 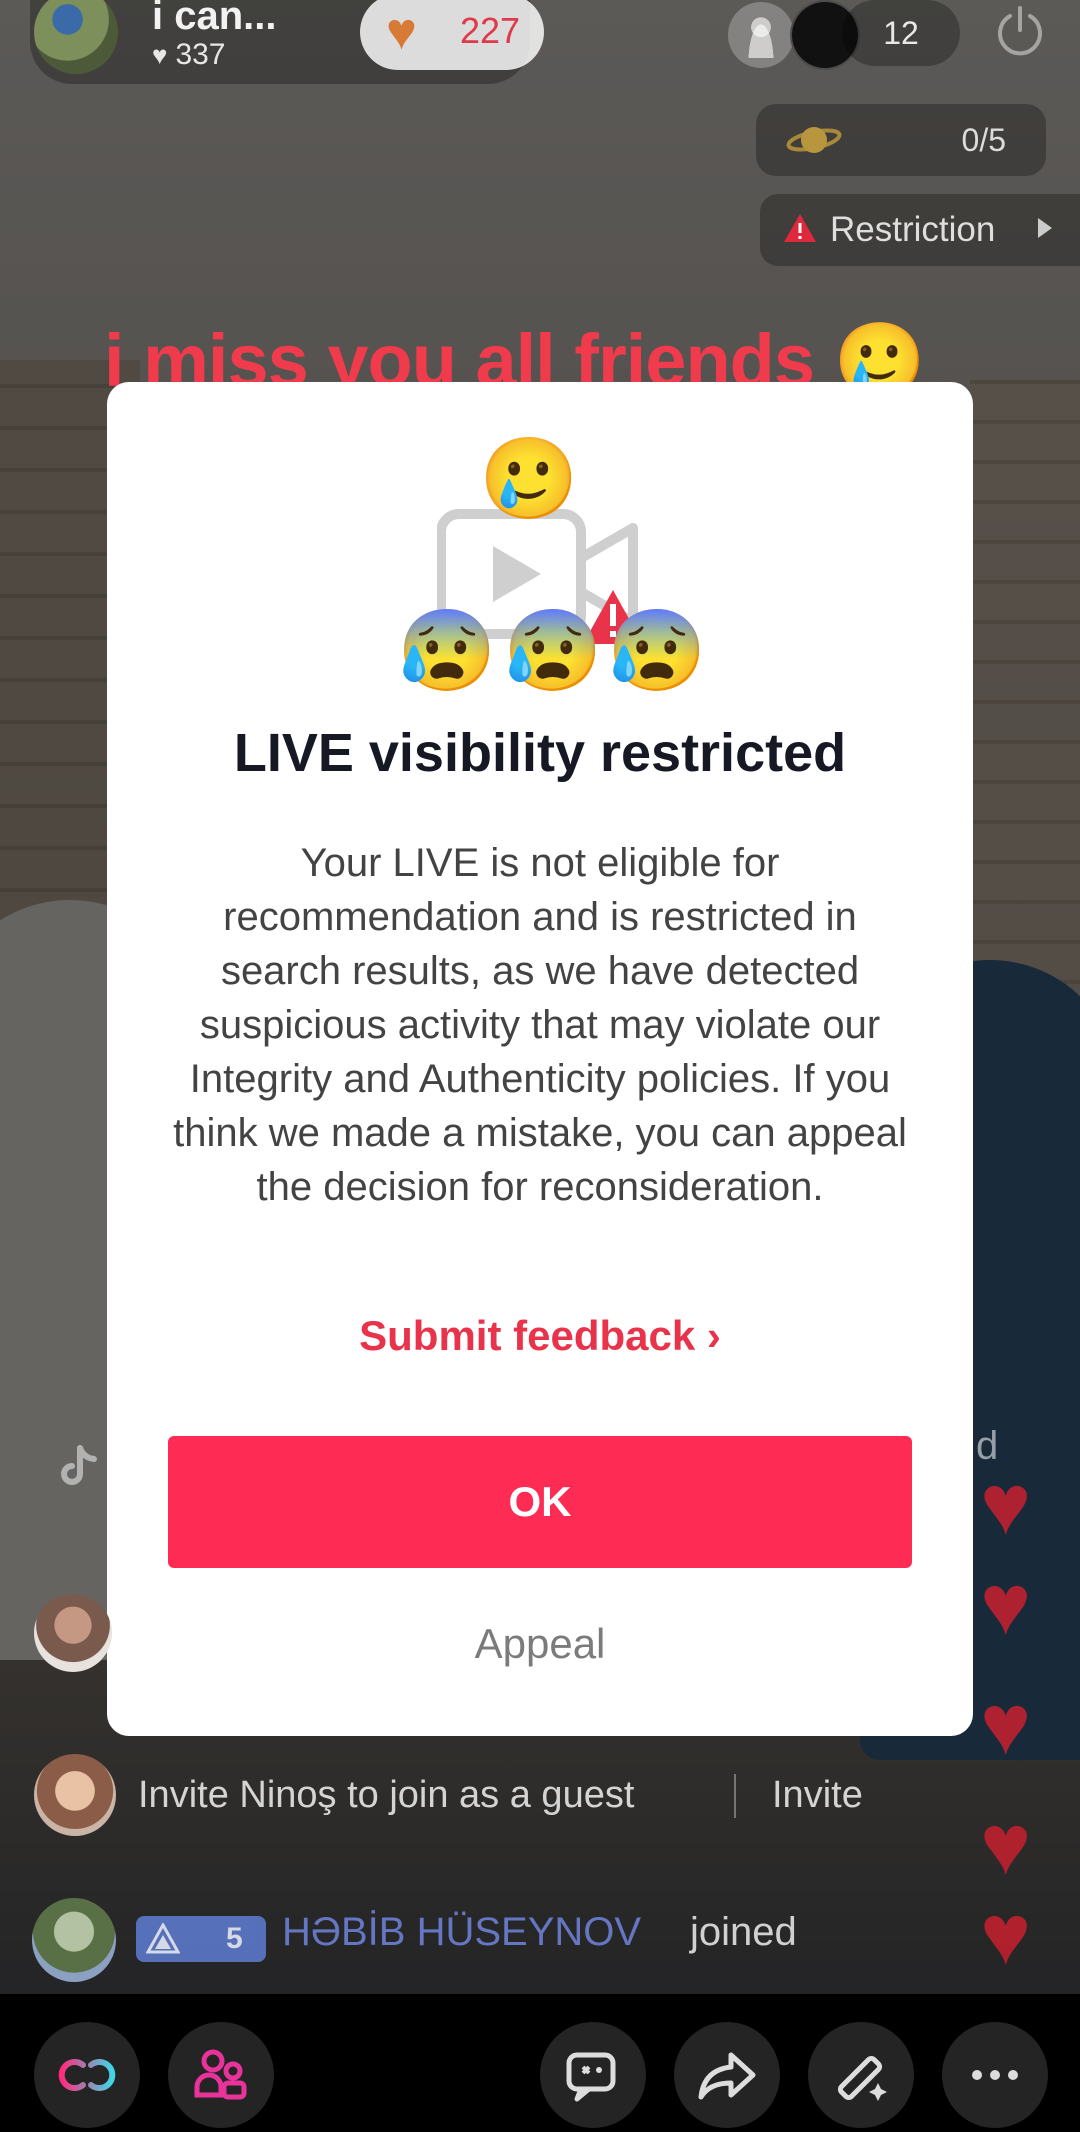 I want to click on guests-icon, so click(x=220, y=2074).